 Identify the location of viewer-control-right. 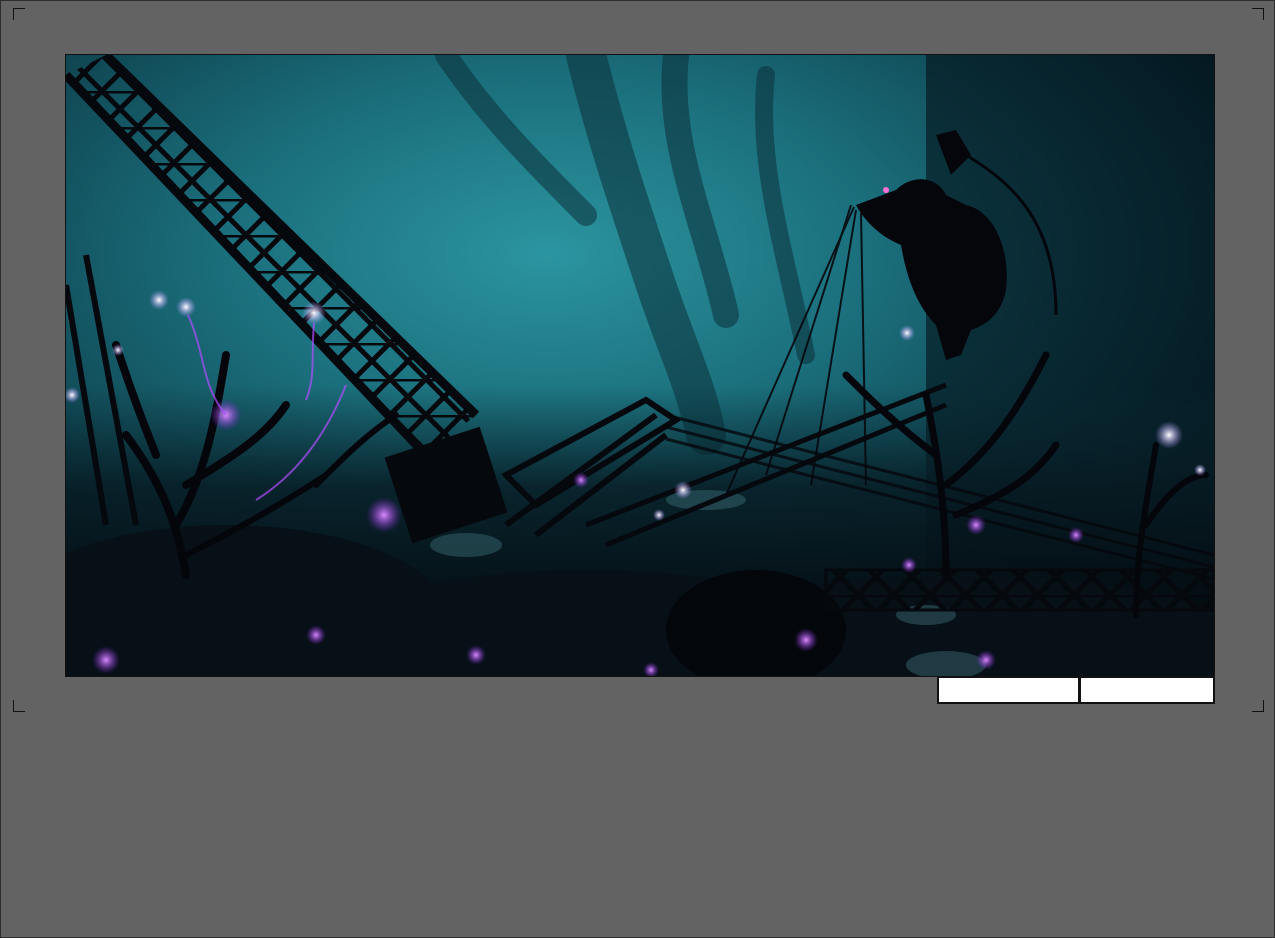
(1147, 690).